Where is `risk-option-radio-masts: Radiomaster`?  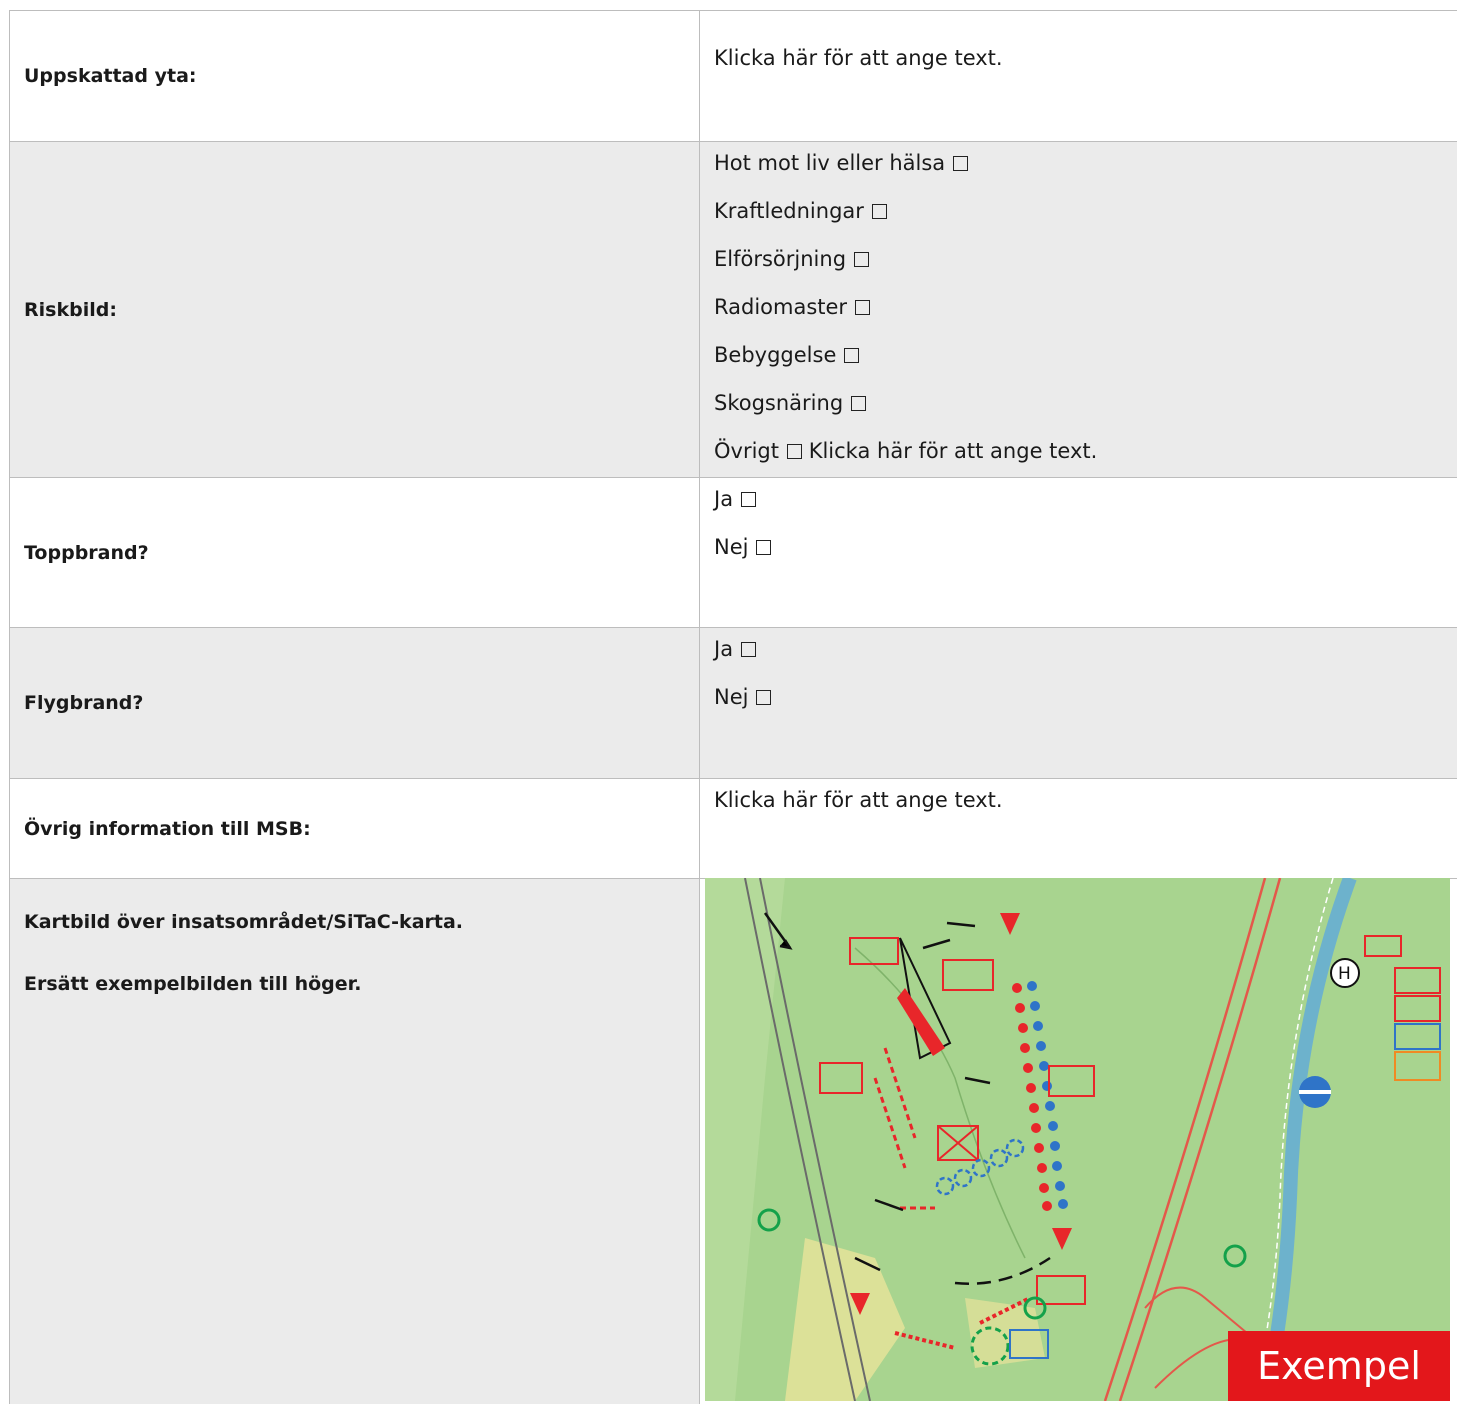 risk-option-radio-masts: Radiomaster is located at coordinates (1085, 316).